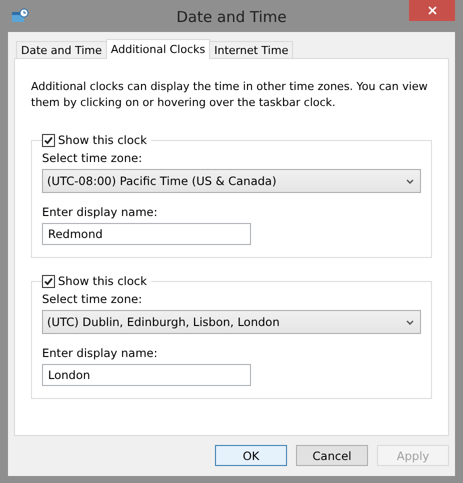  I want to click on clock-calendar-icon, so click(20, 16).